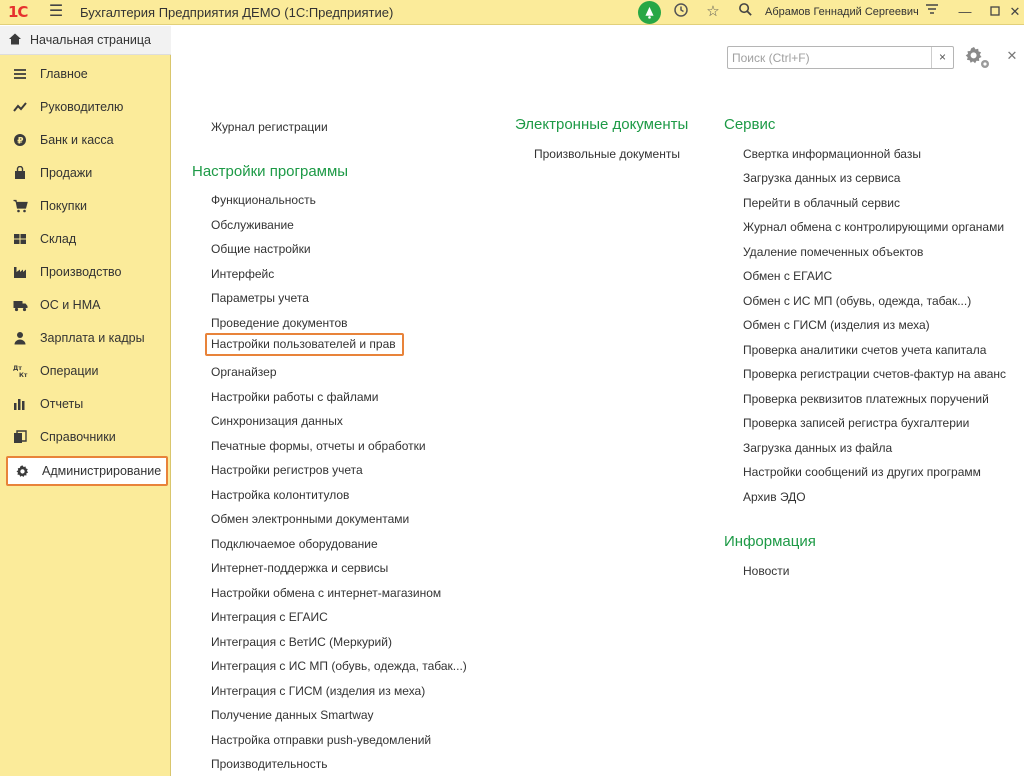  I want to click on link-payment-orders-check: Проверка реквизитов платежных поручений, so click(866, 399).